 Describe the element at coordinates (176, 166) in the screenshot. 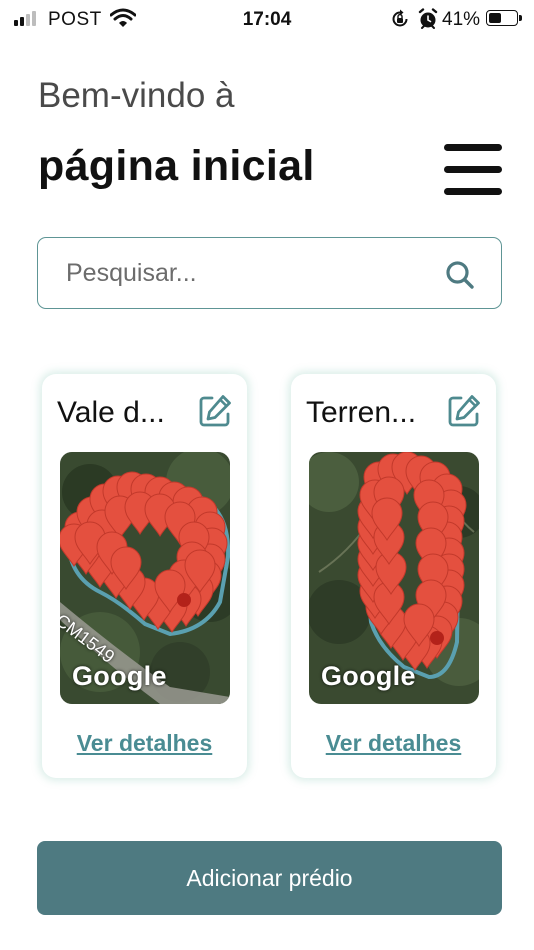

I see `page-title: página inicial` at that location.